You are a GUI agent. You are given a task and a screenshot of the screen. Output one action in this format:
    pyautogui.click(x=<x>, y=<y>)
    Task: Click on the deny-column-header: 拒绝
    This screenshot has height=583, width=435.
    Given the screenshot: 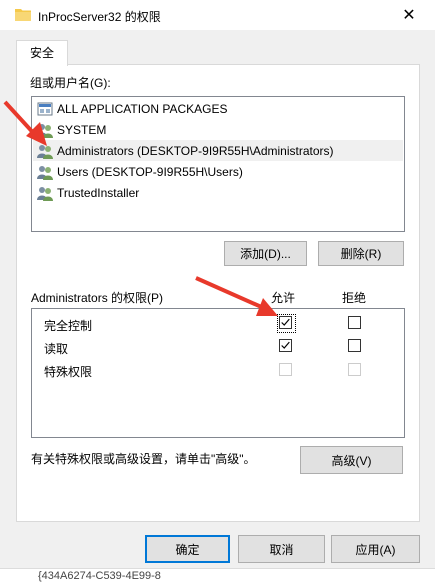 What is the action you would take?
    pyautogui.click(x=354, y=298)
    